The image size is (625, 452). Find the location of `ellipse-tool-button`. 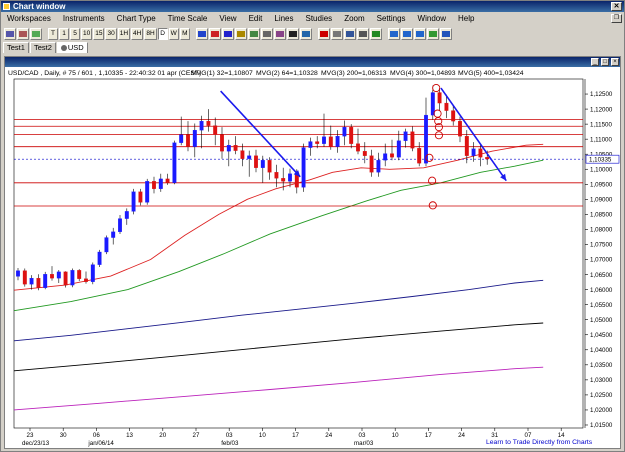

ellipse-tool-button is located at coordinates (279, 33).